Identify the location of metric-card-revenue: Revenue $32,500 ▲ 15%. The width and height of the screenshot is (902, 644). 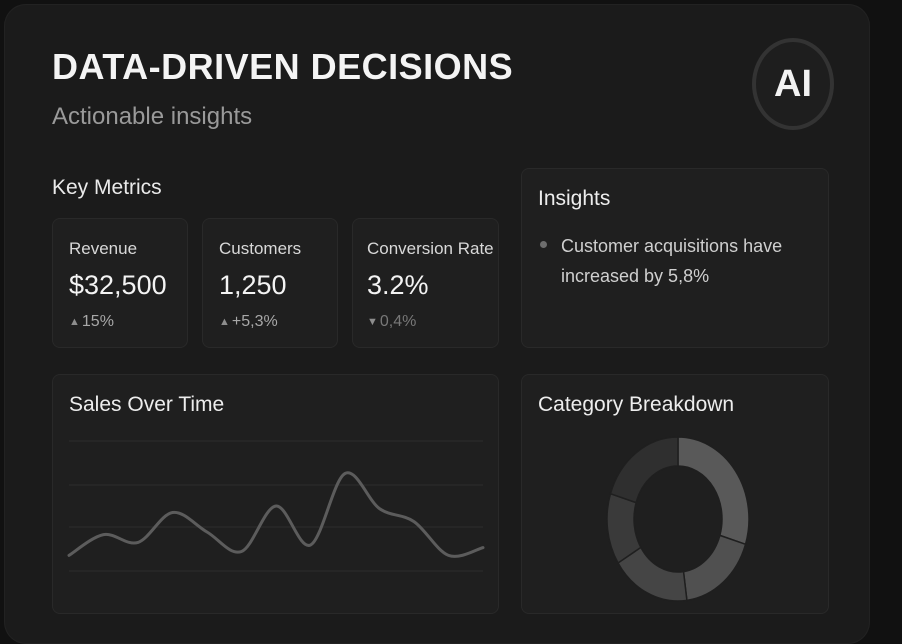
(120, 283).